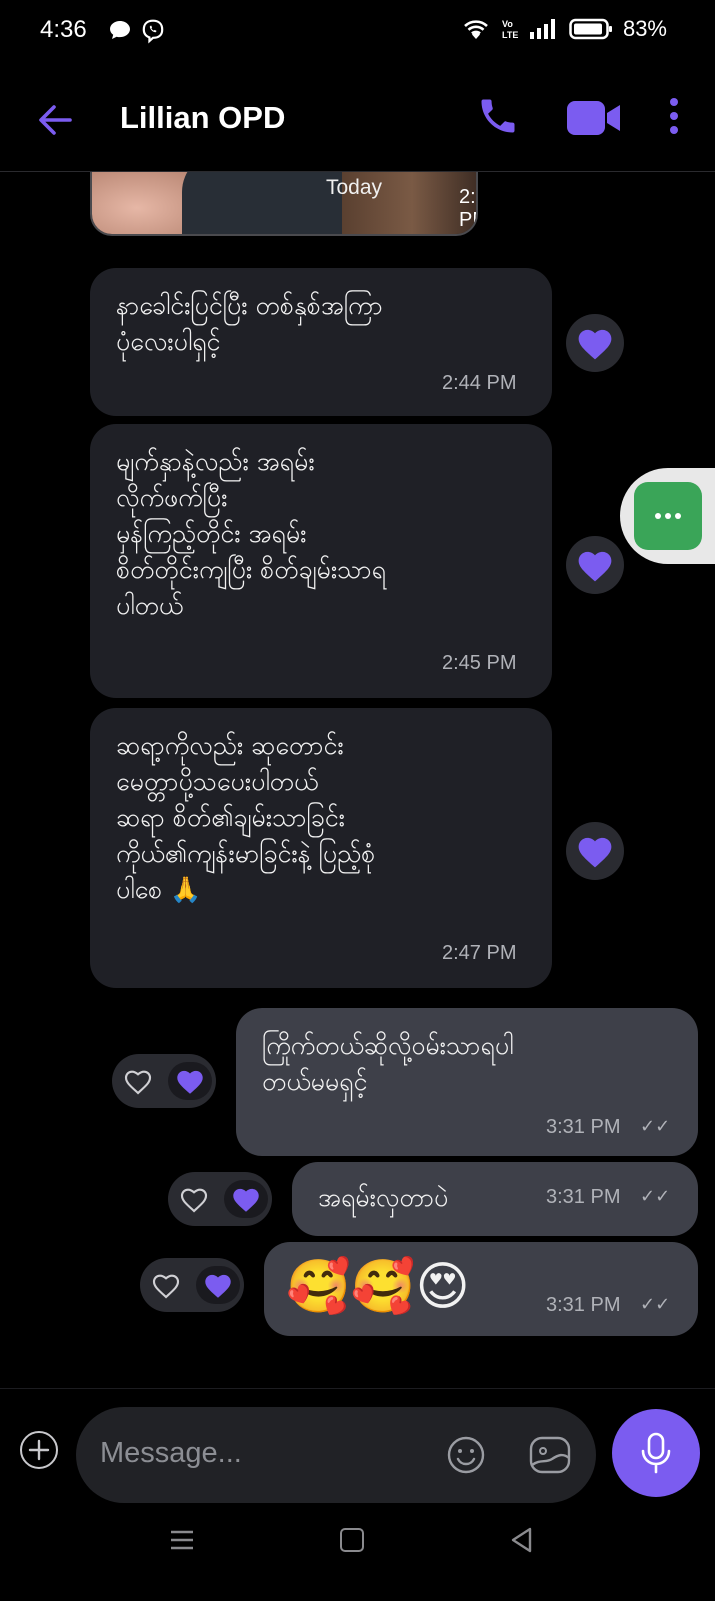 This screenshot has height=1601, width=715. Describe the element at coordinates (479, 953) in the screenshot. I see `message-time: 2:47 PM` at that location.